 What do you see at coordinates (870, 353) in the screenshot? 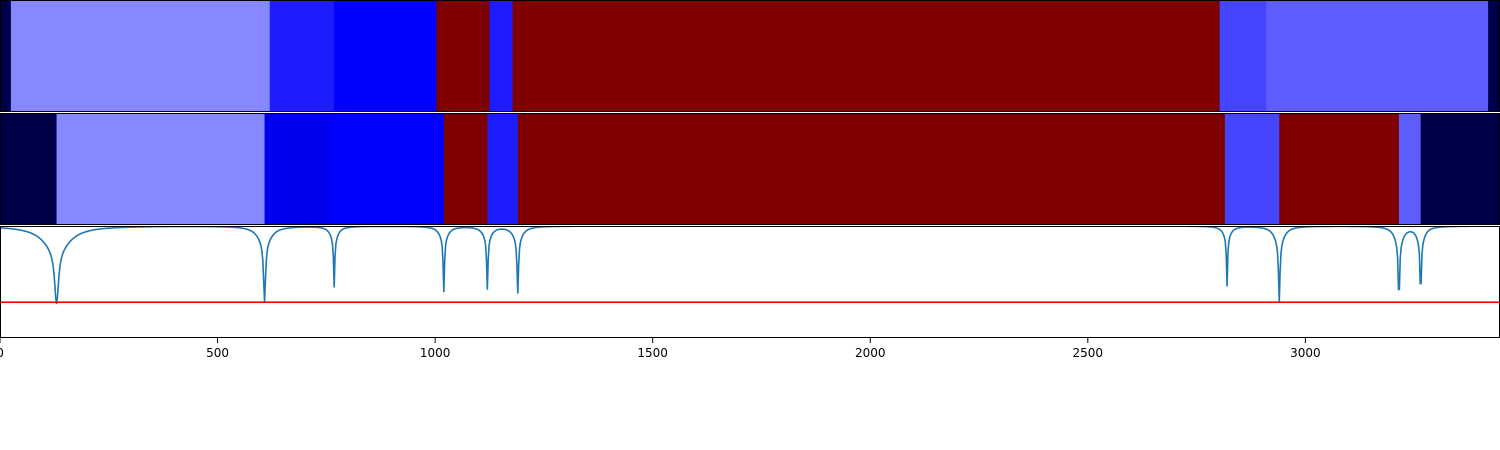
I see `x-tick-label-2000: 2000` at bounding box center [870, 353].